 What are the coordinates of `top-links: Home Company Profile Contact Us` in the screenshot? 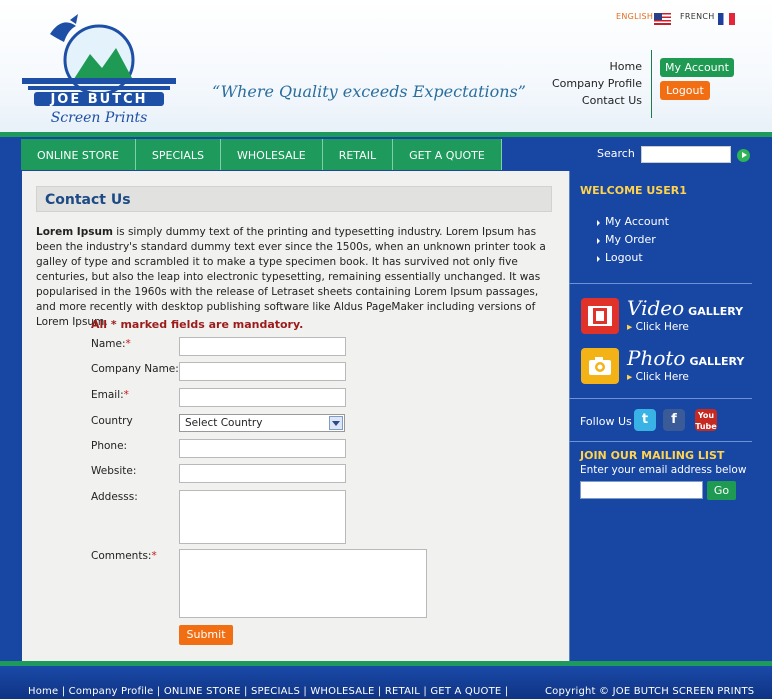 It's located at (597, 83).